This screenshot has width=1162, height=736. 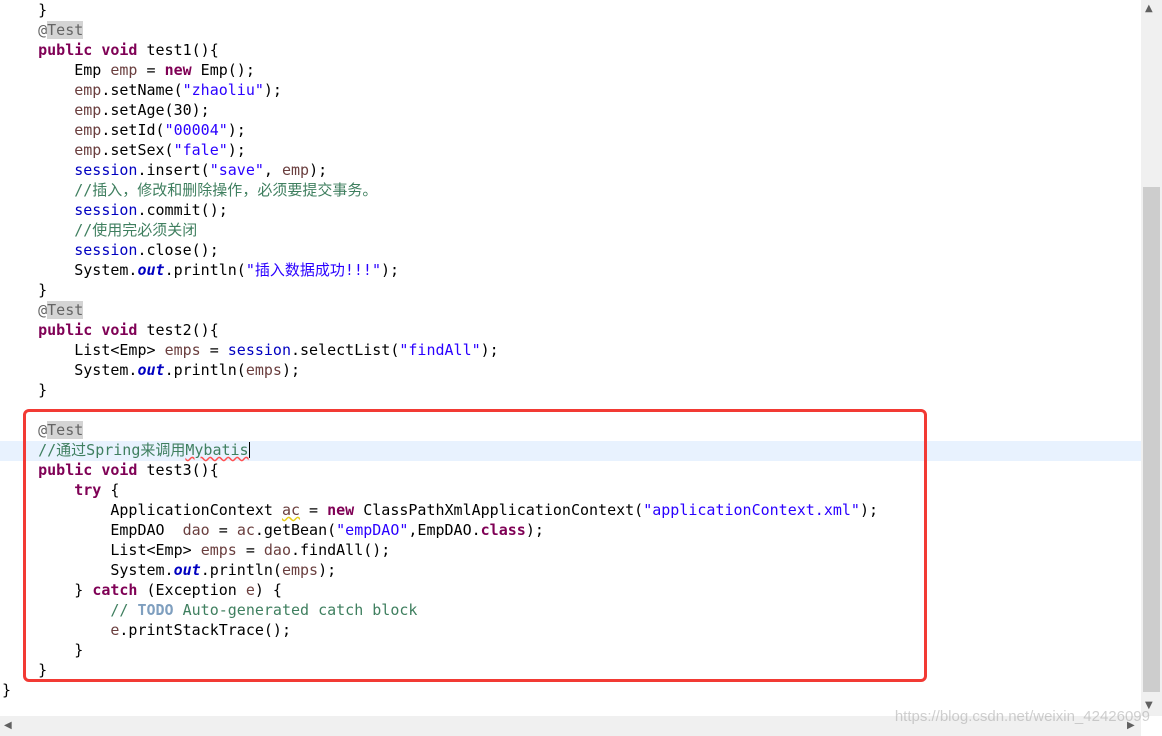 I want to click on code-line: public void test1(){, so click(x=110, y=50).